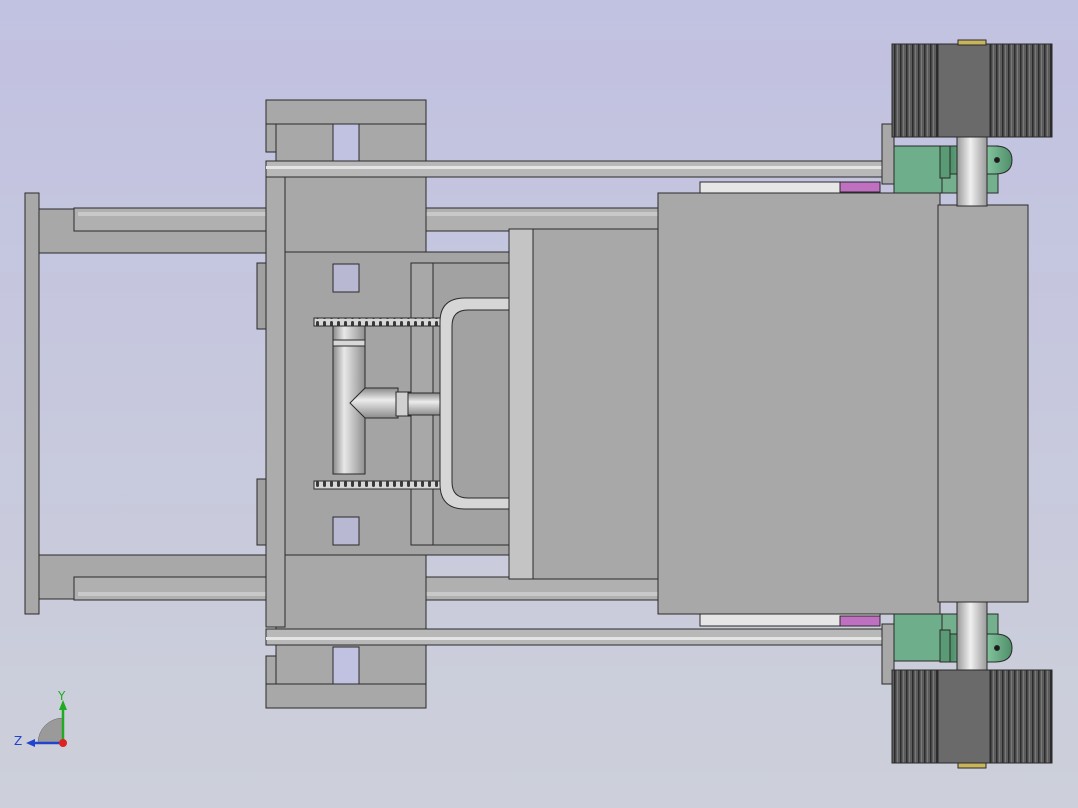 This screenshot has height=808, width=1078. I want to click on side-tab-upper, so click(261, 296).